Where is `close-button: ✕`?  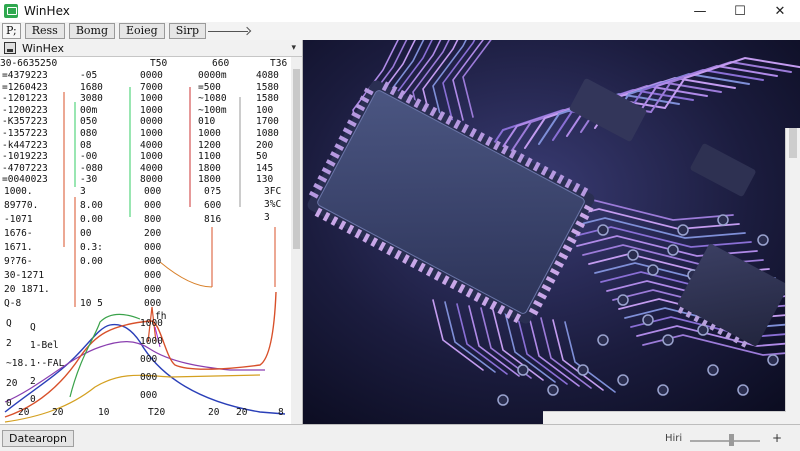
close-button: ✕ is located at coordinates (780, 11).